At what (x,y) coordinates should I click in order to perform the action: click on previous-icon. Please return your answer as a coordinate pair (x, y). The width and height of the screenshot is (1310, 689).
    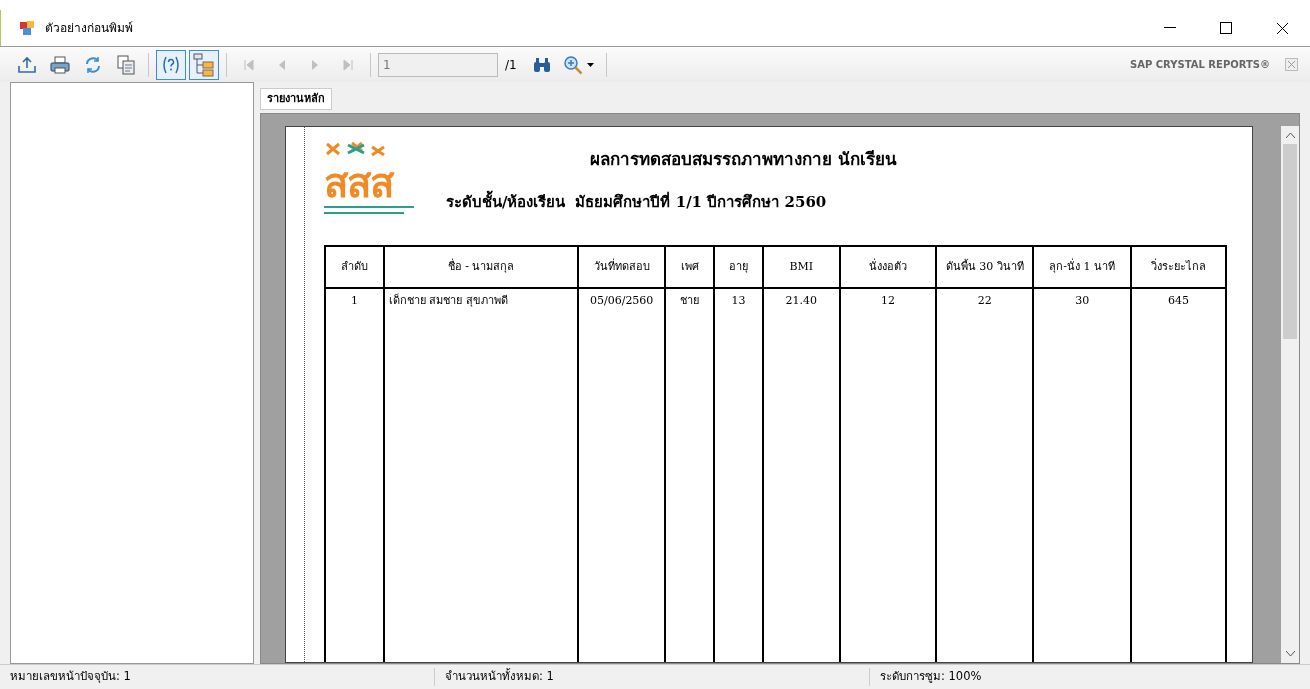
    Looking at the image, I should click on (282, 64).